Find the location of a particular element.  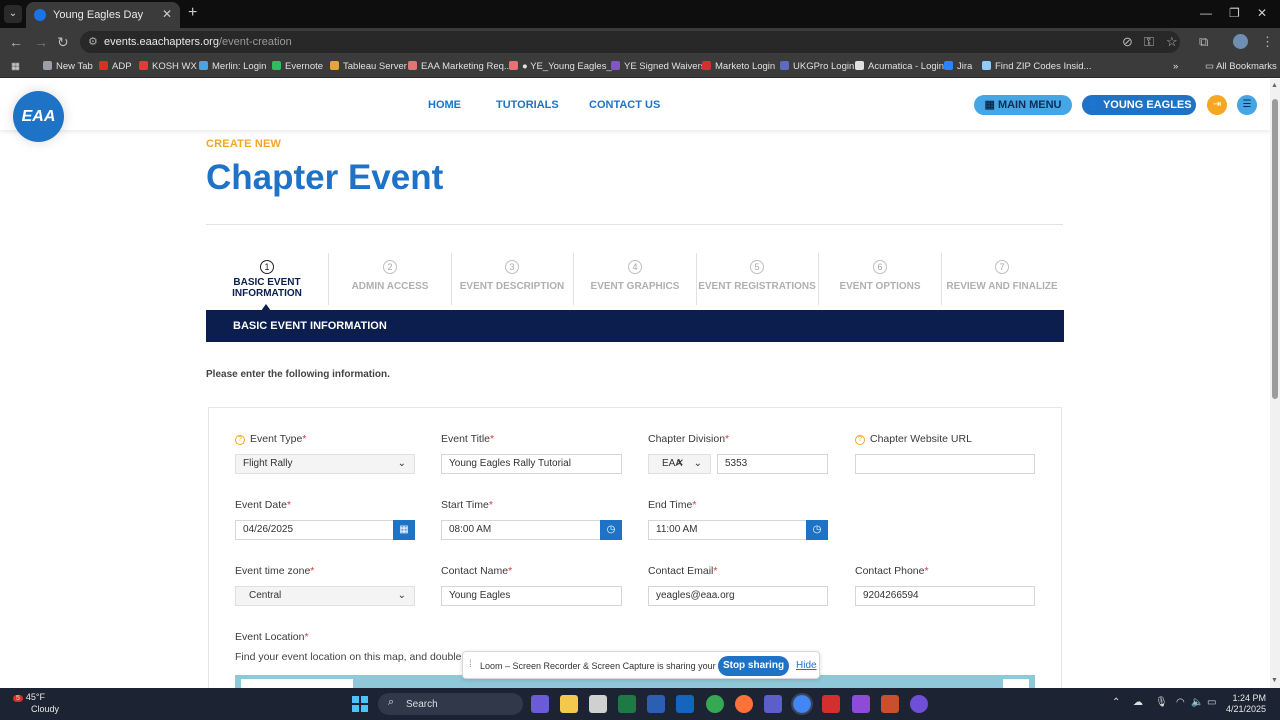

chapter-number-input: 5353 is located at coordinates (772, 464).